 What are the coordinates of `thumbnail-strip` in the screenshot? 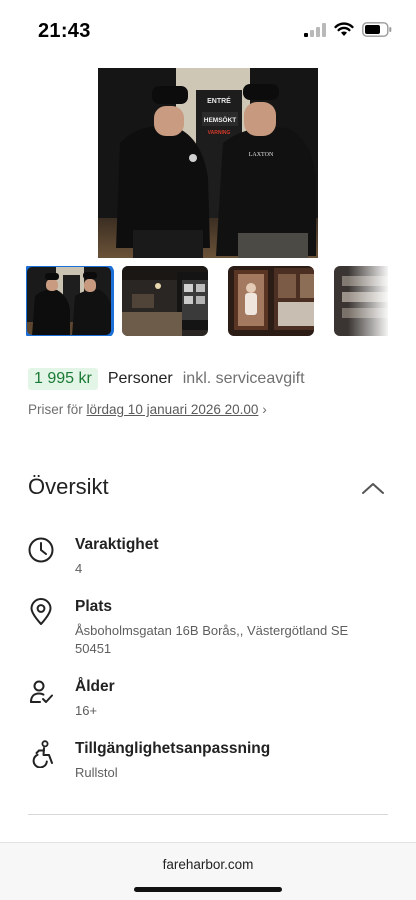 It's located at (207, 301).